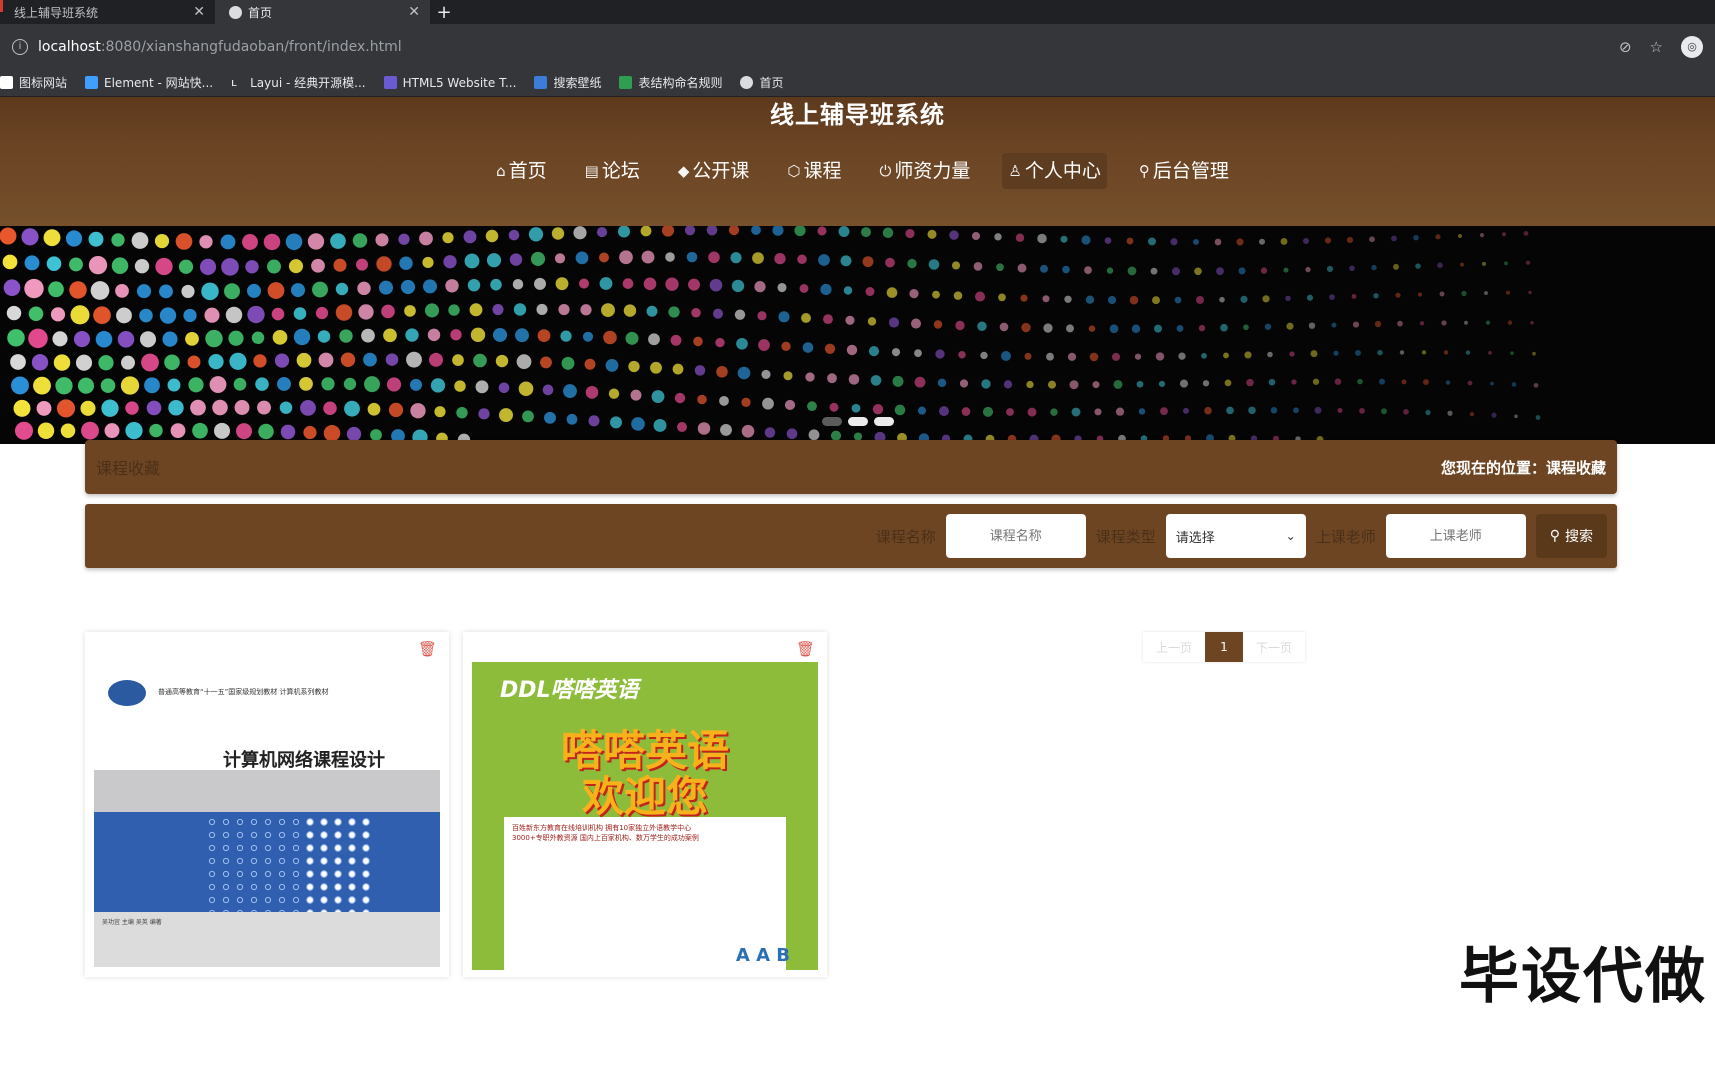  Describe the element at coordinates (234, 82) in the screenshot. I see `layui-logo-icon: ʟ` at that location.